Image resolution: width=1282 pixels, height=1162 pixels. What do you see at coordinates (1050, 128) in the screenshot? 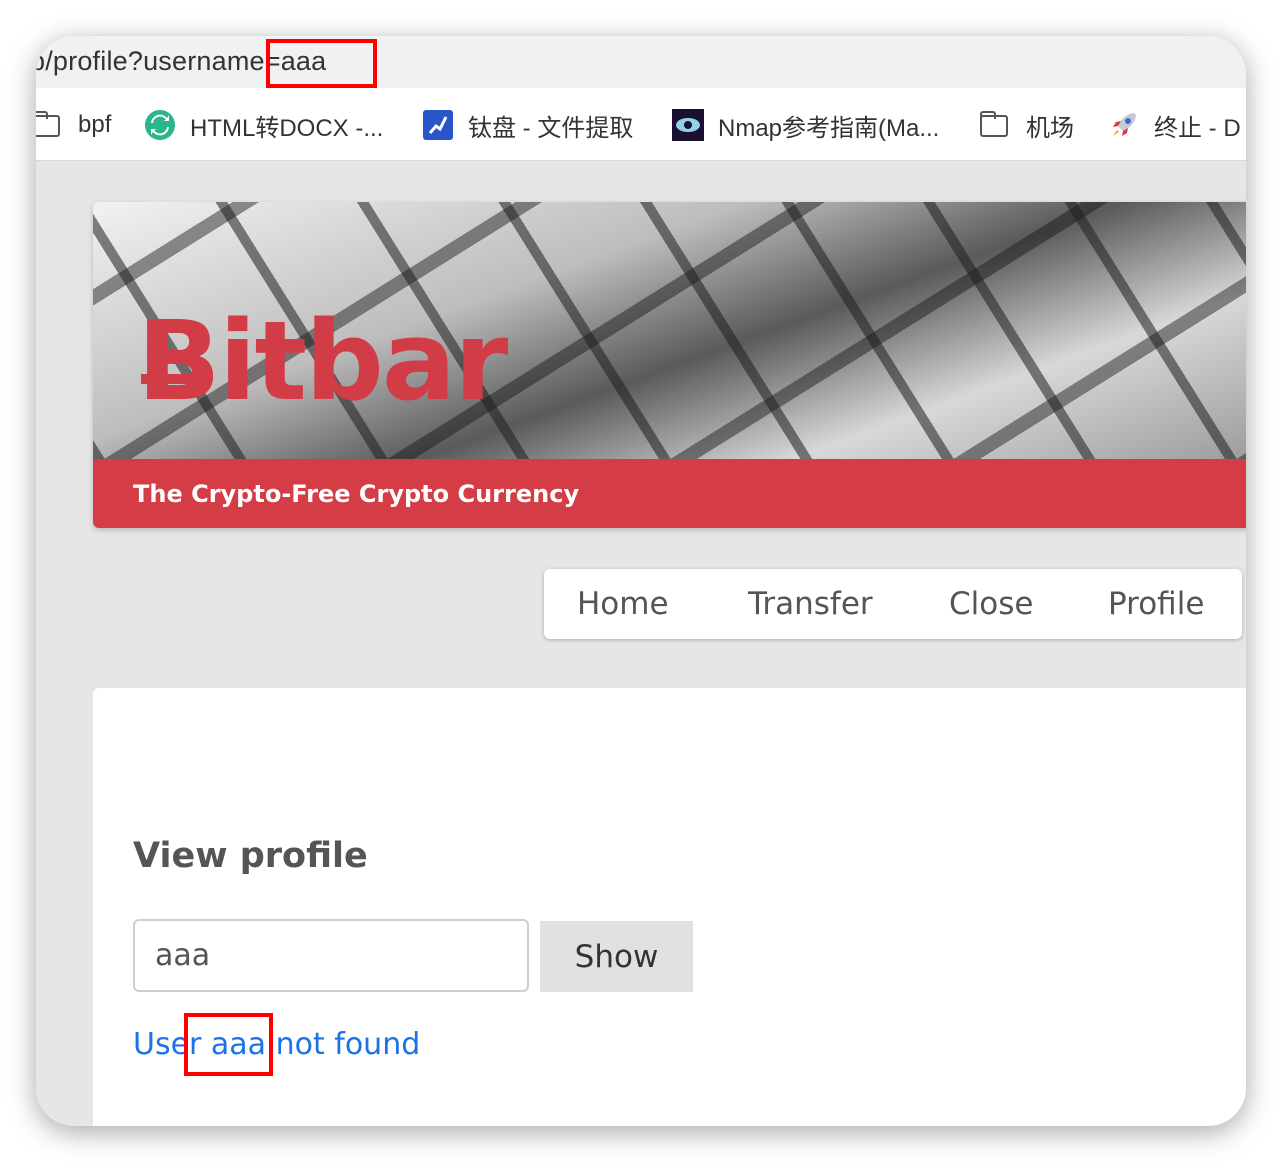
I see `bookmark-label: 机场` at bounding box center [1050, 128].